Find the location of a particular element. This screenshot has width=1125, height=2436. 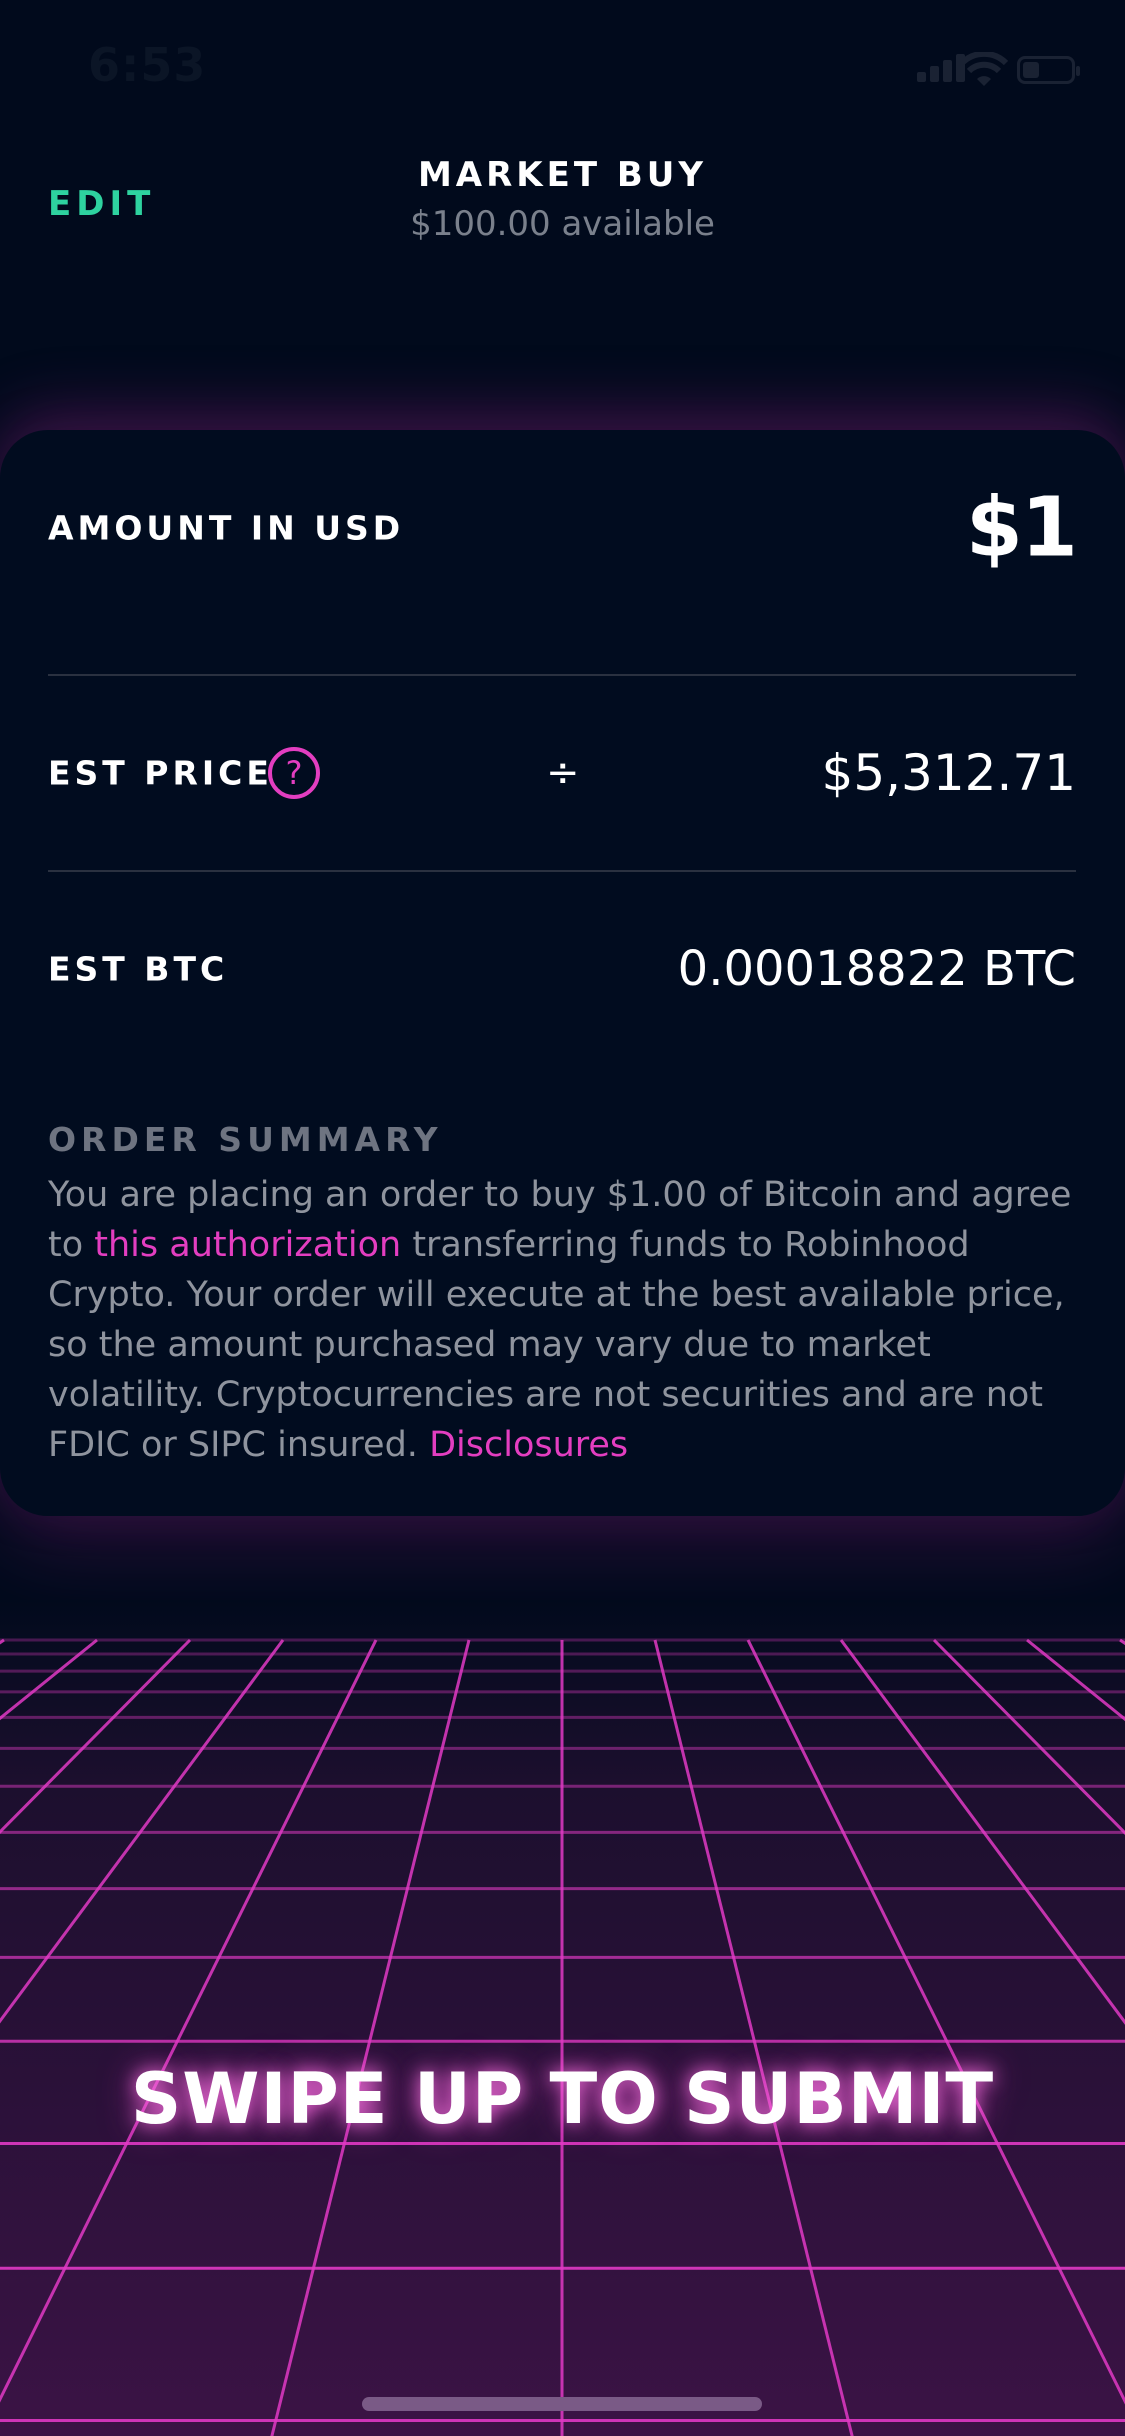

battery-icon is located at coordinates (1048, 70).